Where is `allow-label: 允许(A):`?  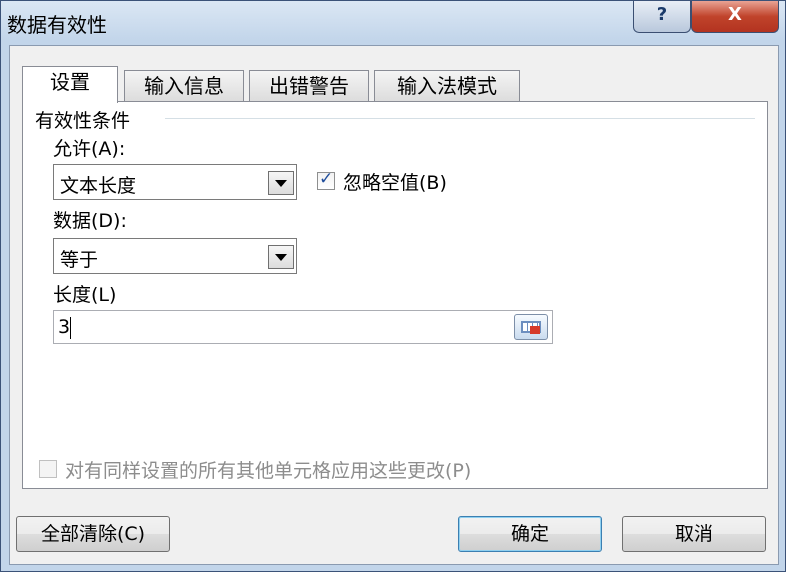 allow-label: 允许(A): is located at coordinates (89, 149).